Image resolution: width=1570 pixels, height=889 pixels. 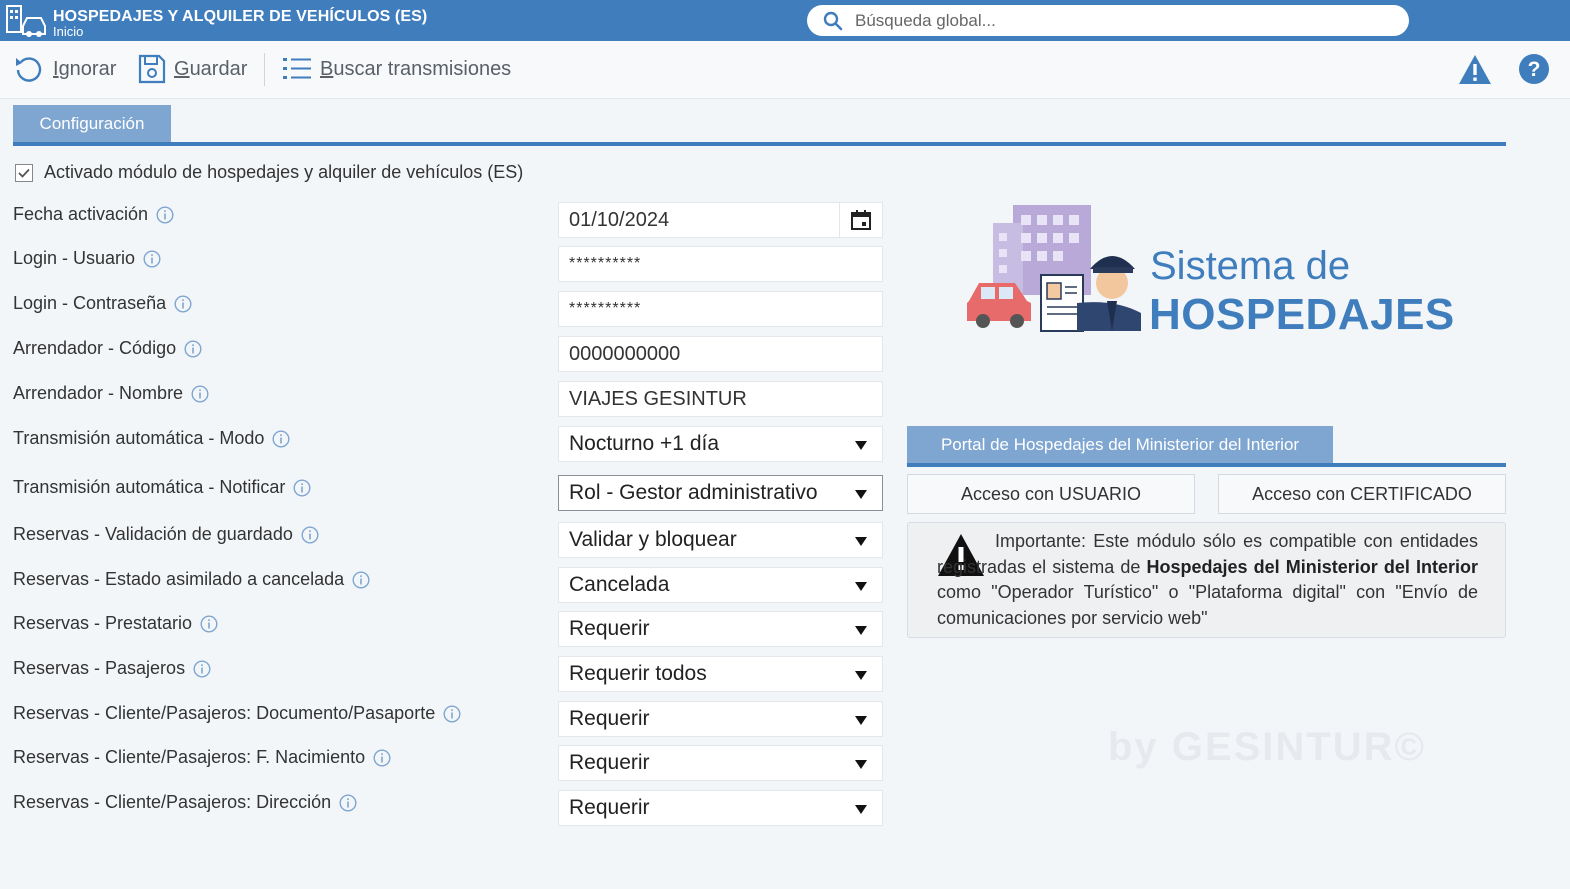 What do you see at coordinates (785, 70) in the screenshot?
I see `toolbar: Ignorar Guardar Buscar transmisiones ?` at bounding box center [785, 70].